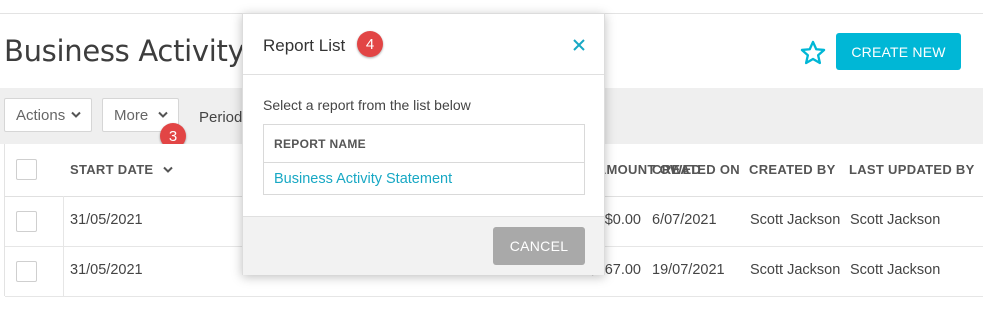 This screenshot has height=321, width=983. What do you see at coordinates (622, 220) in the screenshot?
I see `cell-amount: $0.00` at bounding box center [622, 220].